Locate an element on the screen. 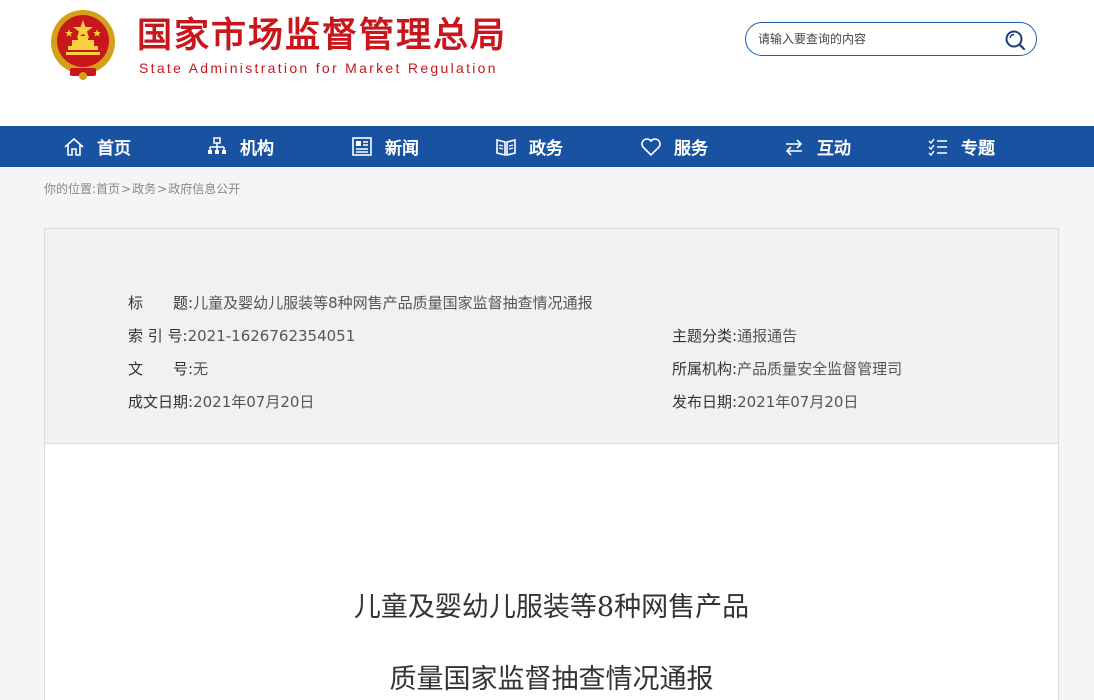  meta-category-row: 主题分类:通报通告 is located at coordinates (734, 336).